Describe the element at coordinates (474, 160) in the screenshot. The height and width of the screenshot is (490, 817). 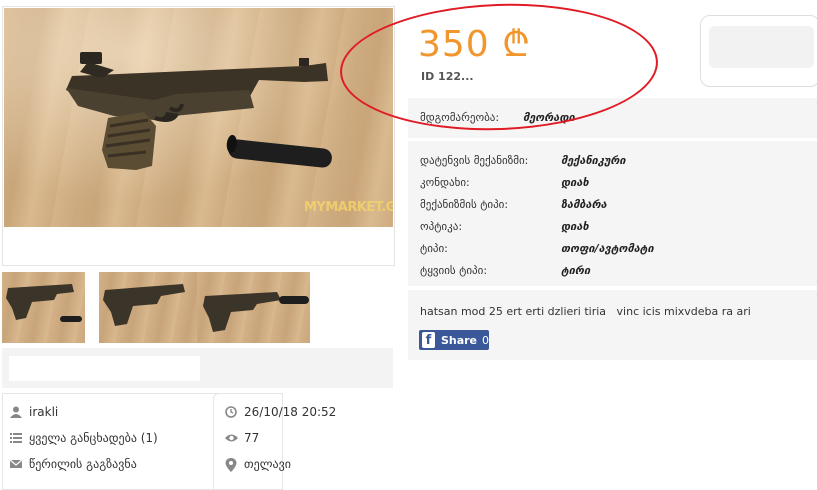
I see `spec-label: დატენვის მექანიზმი:` at that location.